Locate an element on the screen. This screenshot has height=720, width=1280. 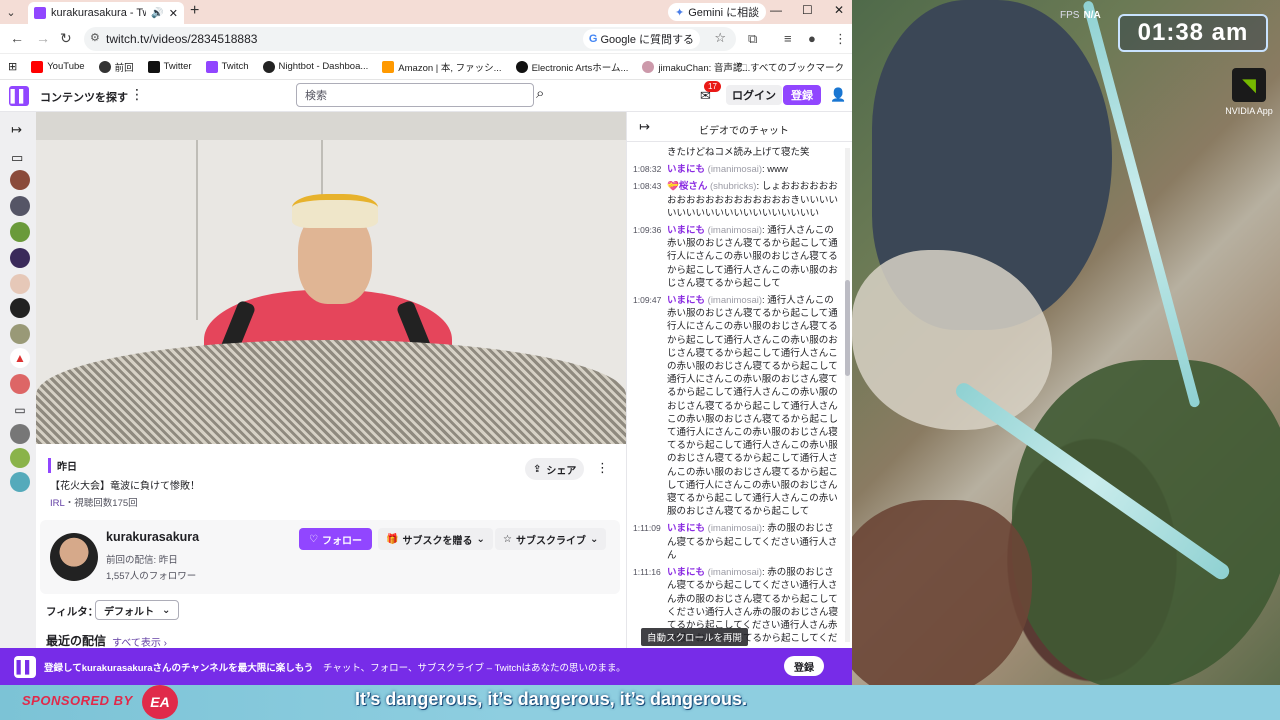
login-button: ログイン is located at coordinates (754, 95).